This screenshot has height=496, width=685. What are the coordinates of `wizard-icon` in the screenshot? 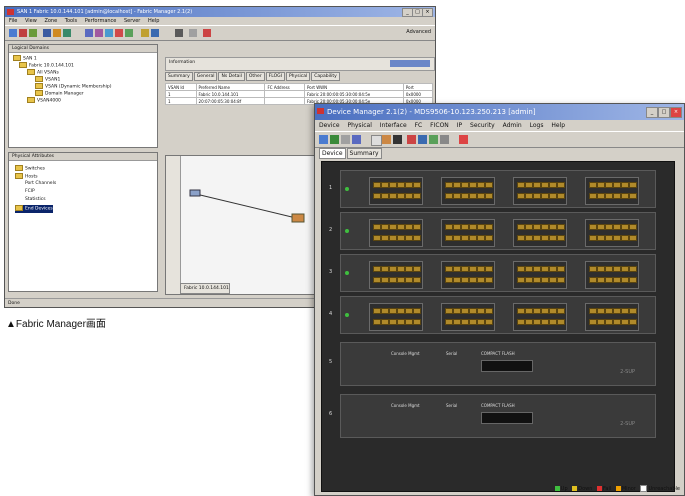 It's located at (89, 33).